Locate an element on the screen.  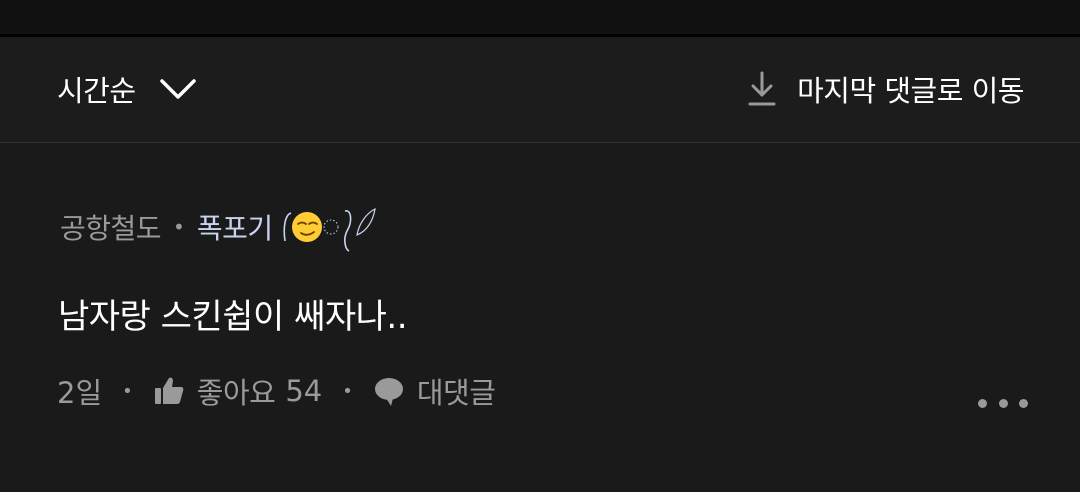
like-button: 좋아요 54 is located at coordinates (237, 391).